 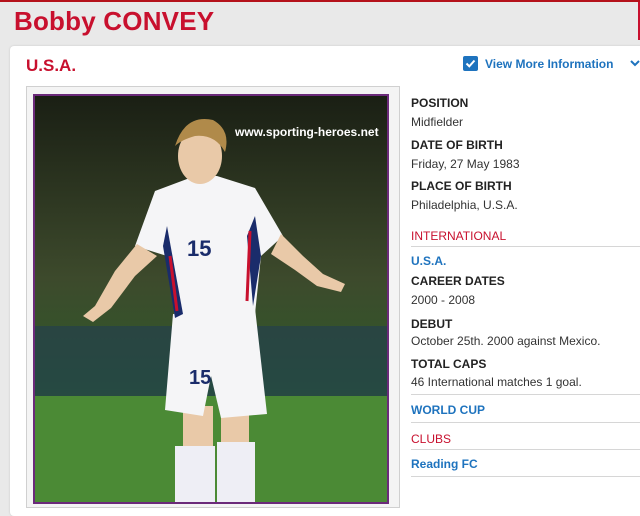 What do you see at coordinates (200, 378) in the screenshot?
I see `shorts-number: 15` at bounding box center [200, 378].